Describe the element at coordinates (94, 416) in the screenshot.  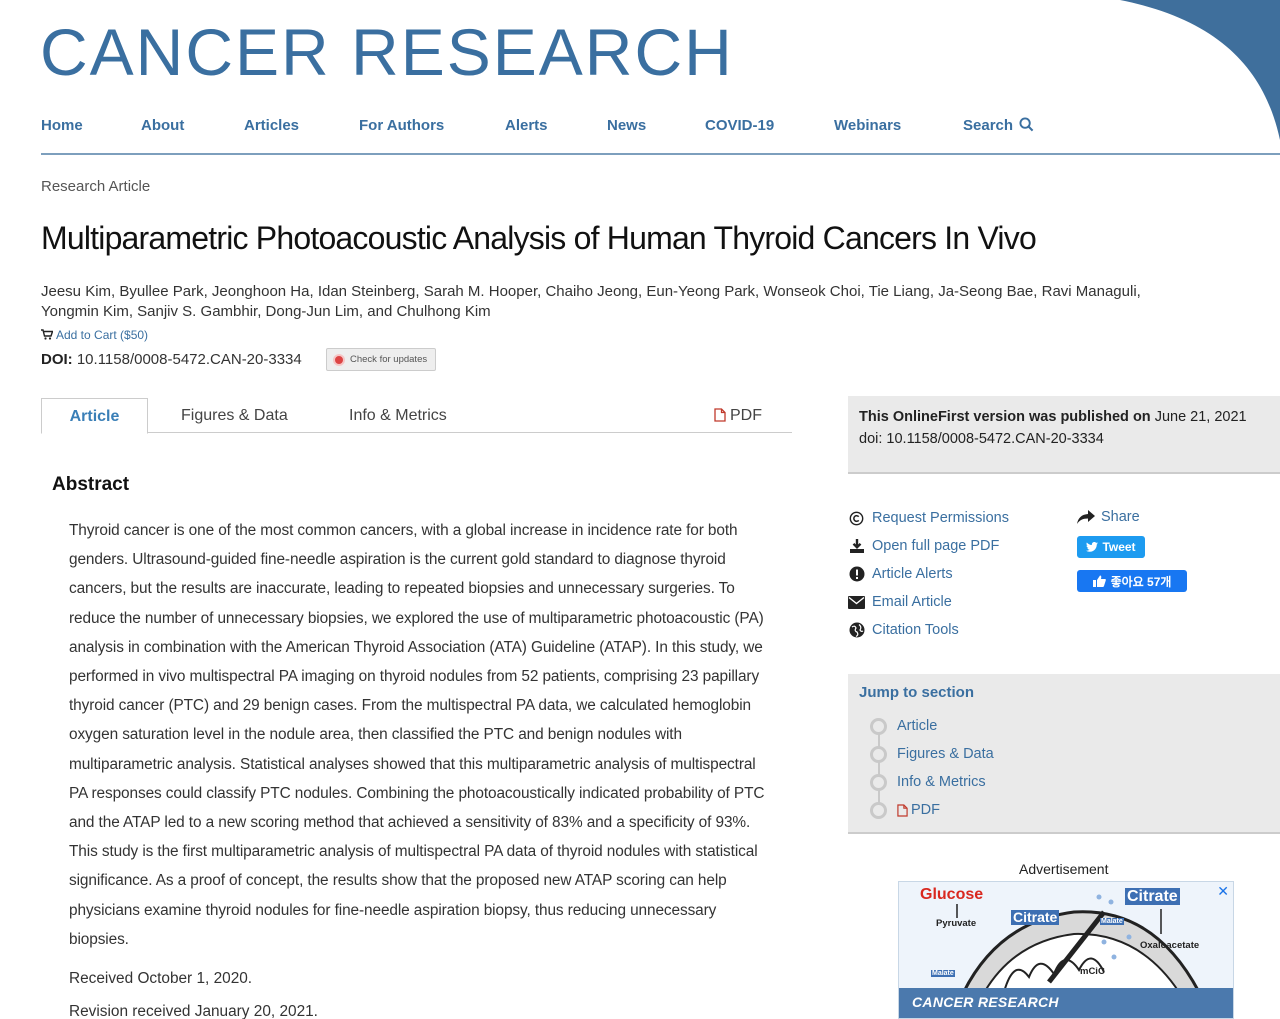
I see `tab-article: Article` at that location.